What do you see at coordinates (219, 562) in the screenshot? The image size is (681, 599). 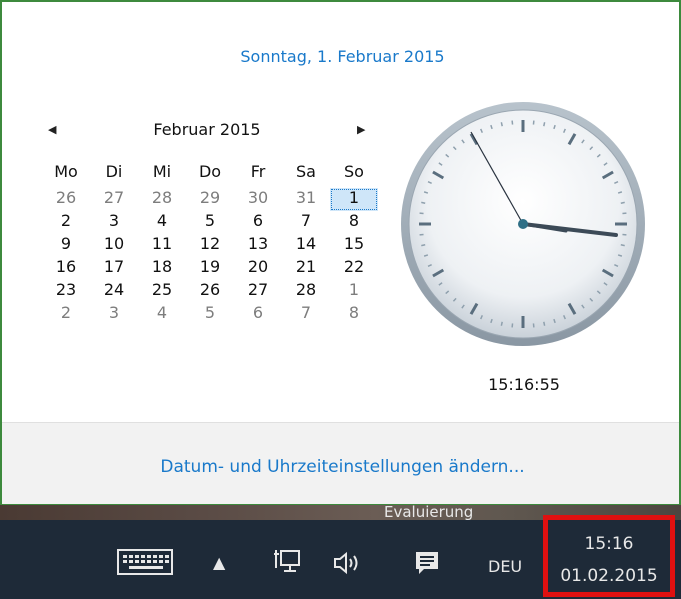 I see `chevron-up-icon: ▲` at bounding box center [219, 562].